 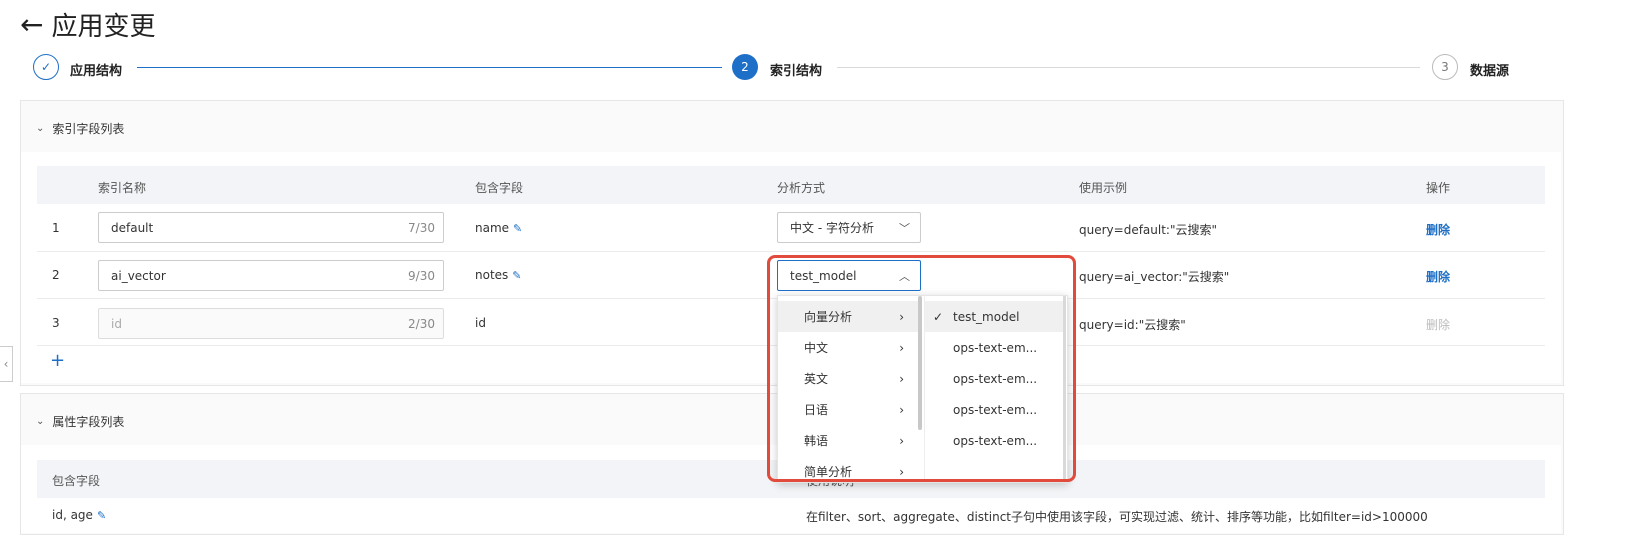 What do you see at coordinates (132, 227) in the screenshot?
I see `index-name-value: default` at bounding box center [132, 227].